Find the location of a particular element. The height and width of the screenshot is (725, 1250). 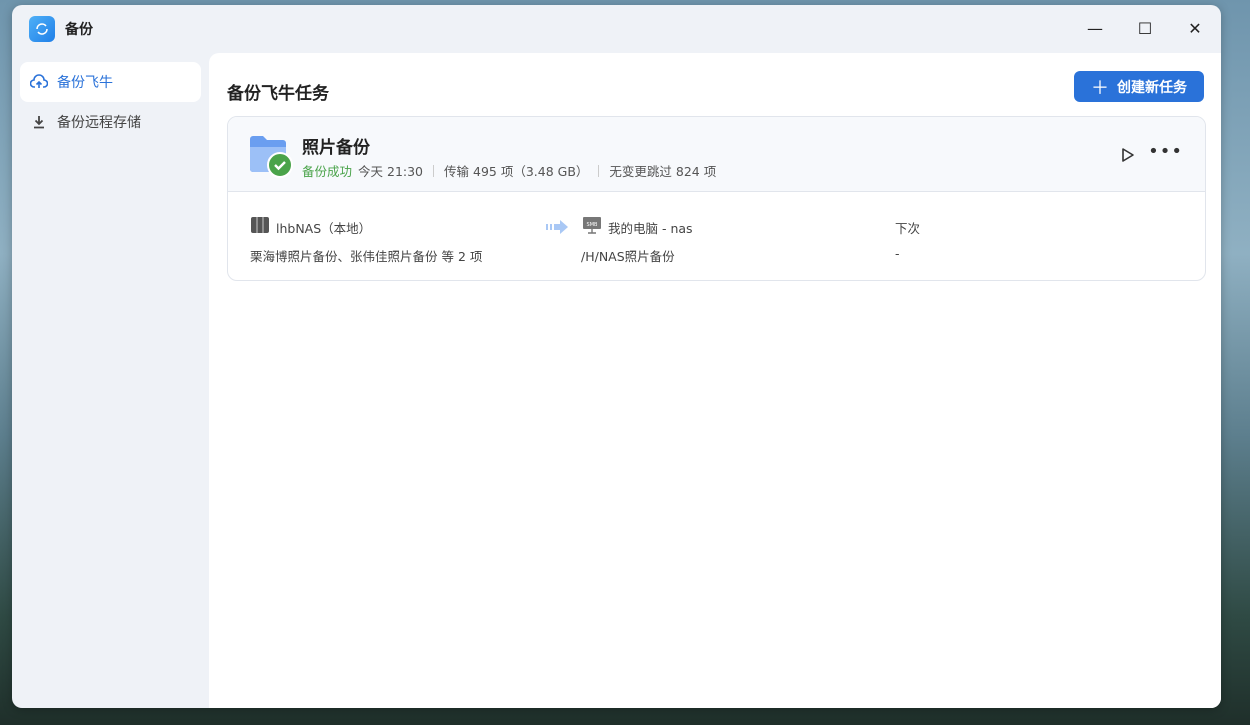

sidebar: 备份飞牛 备份远程存储 is located at coordinates (110, 380).